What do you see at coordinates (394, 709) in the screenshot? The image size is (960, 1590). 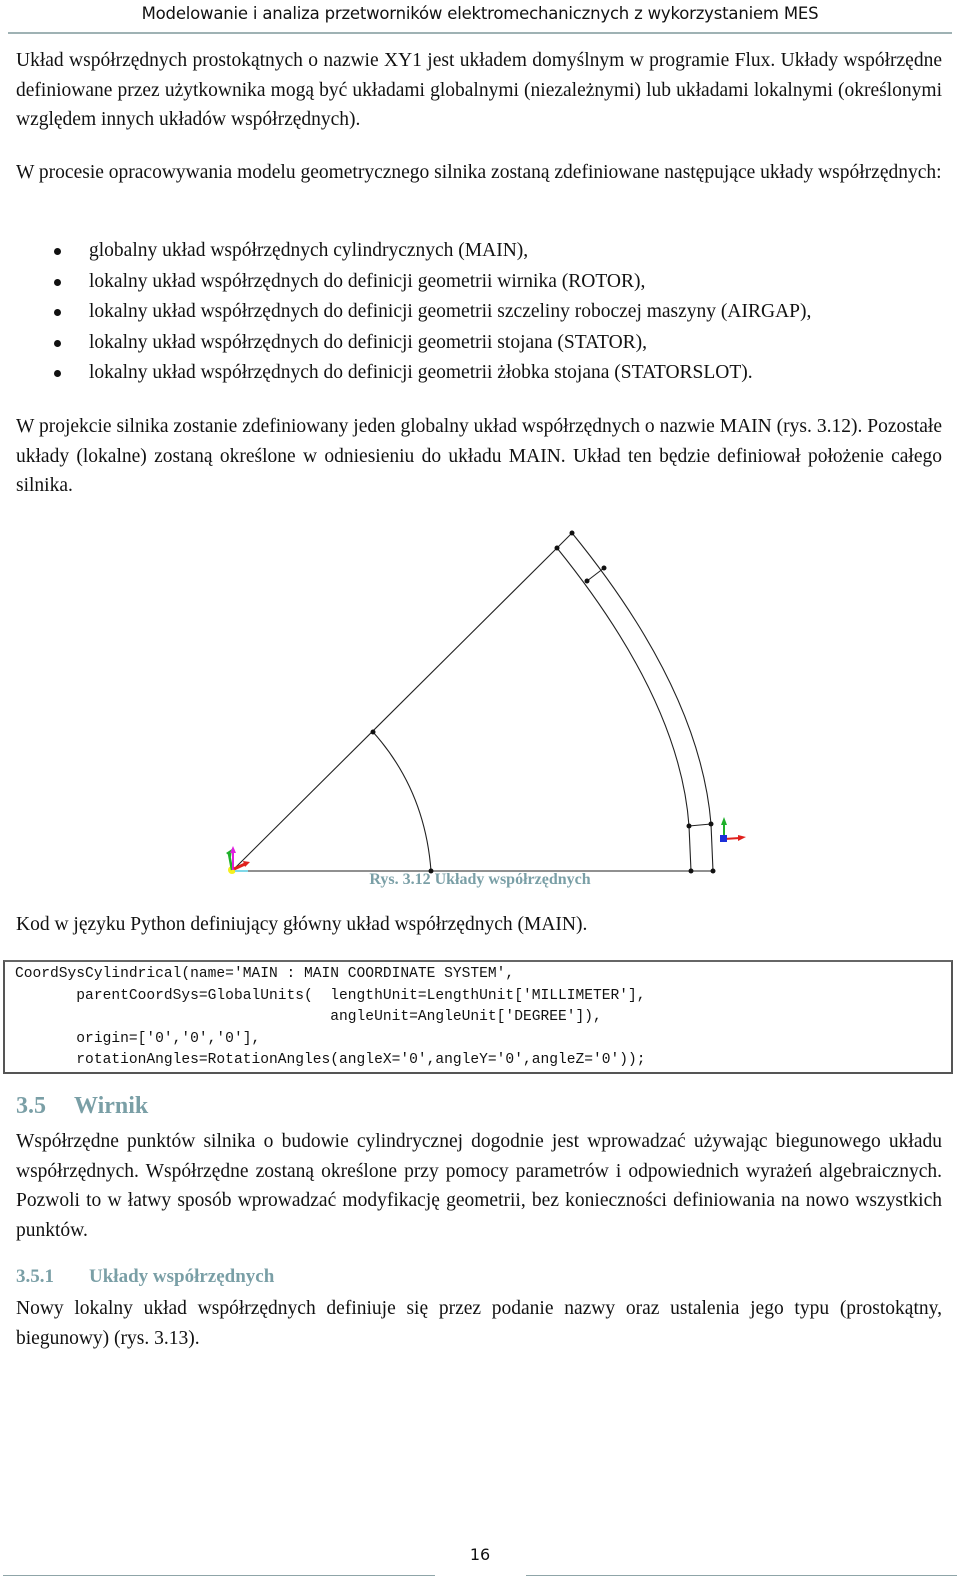 I see `diagonal-edge` at bounding box center [394, 709].